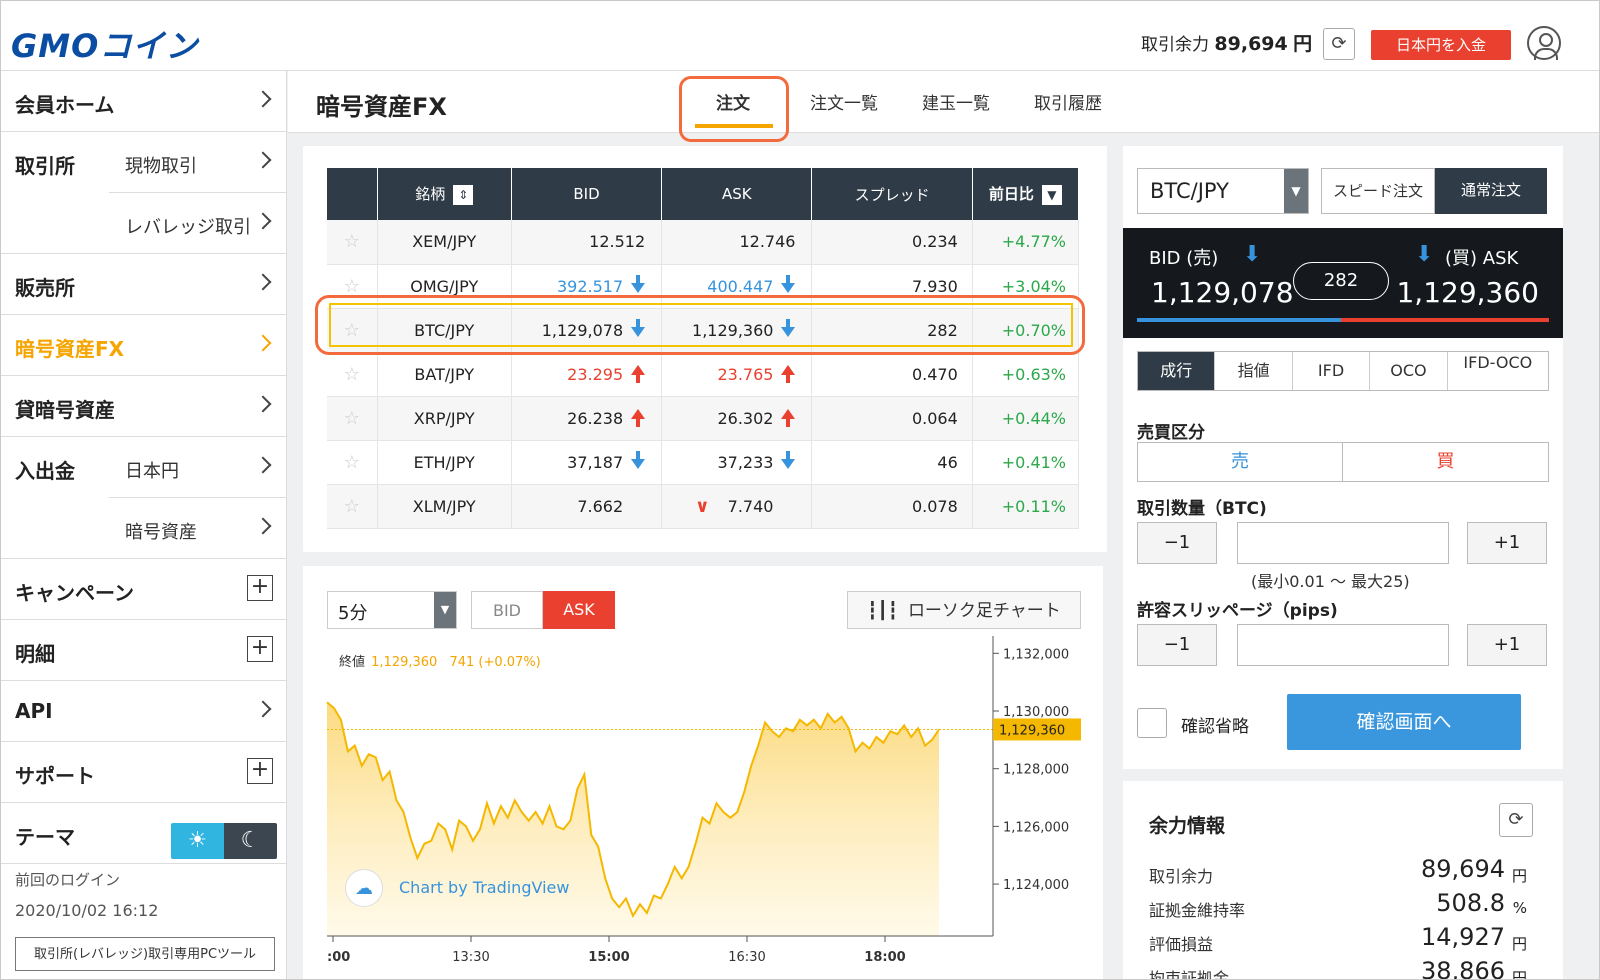 This screenshot has height=980, width=1600. I want to click on row-ask: 23.765, so click(737, 374).